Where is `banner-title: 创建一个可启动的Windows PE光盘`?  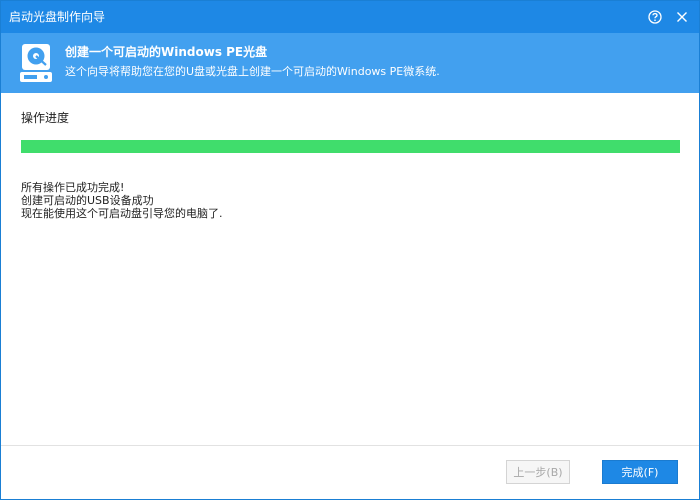 banner-title: 创建一个可启动的Windows PE光盘 is located at coordinates (166, 52).